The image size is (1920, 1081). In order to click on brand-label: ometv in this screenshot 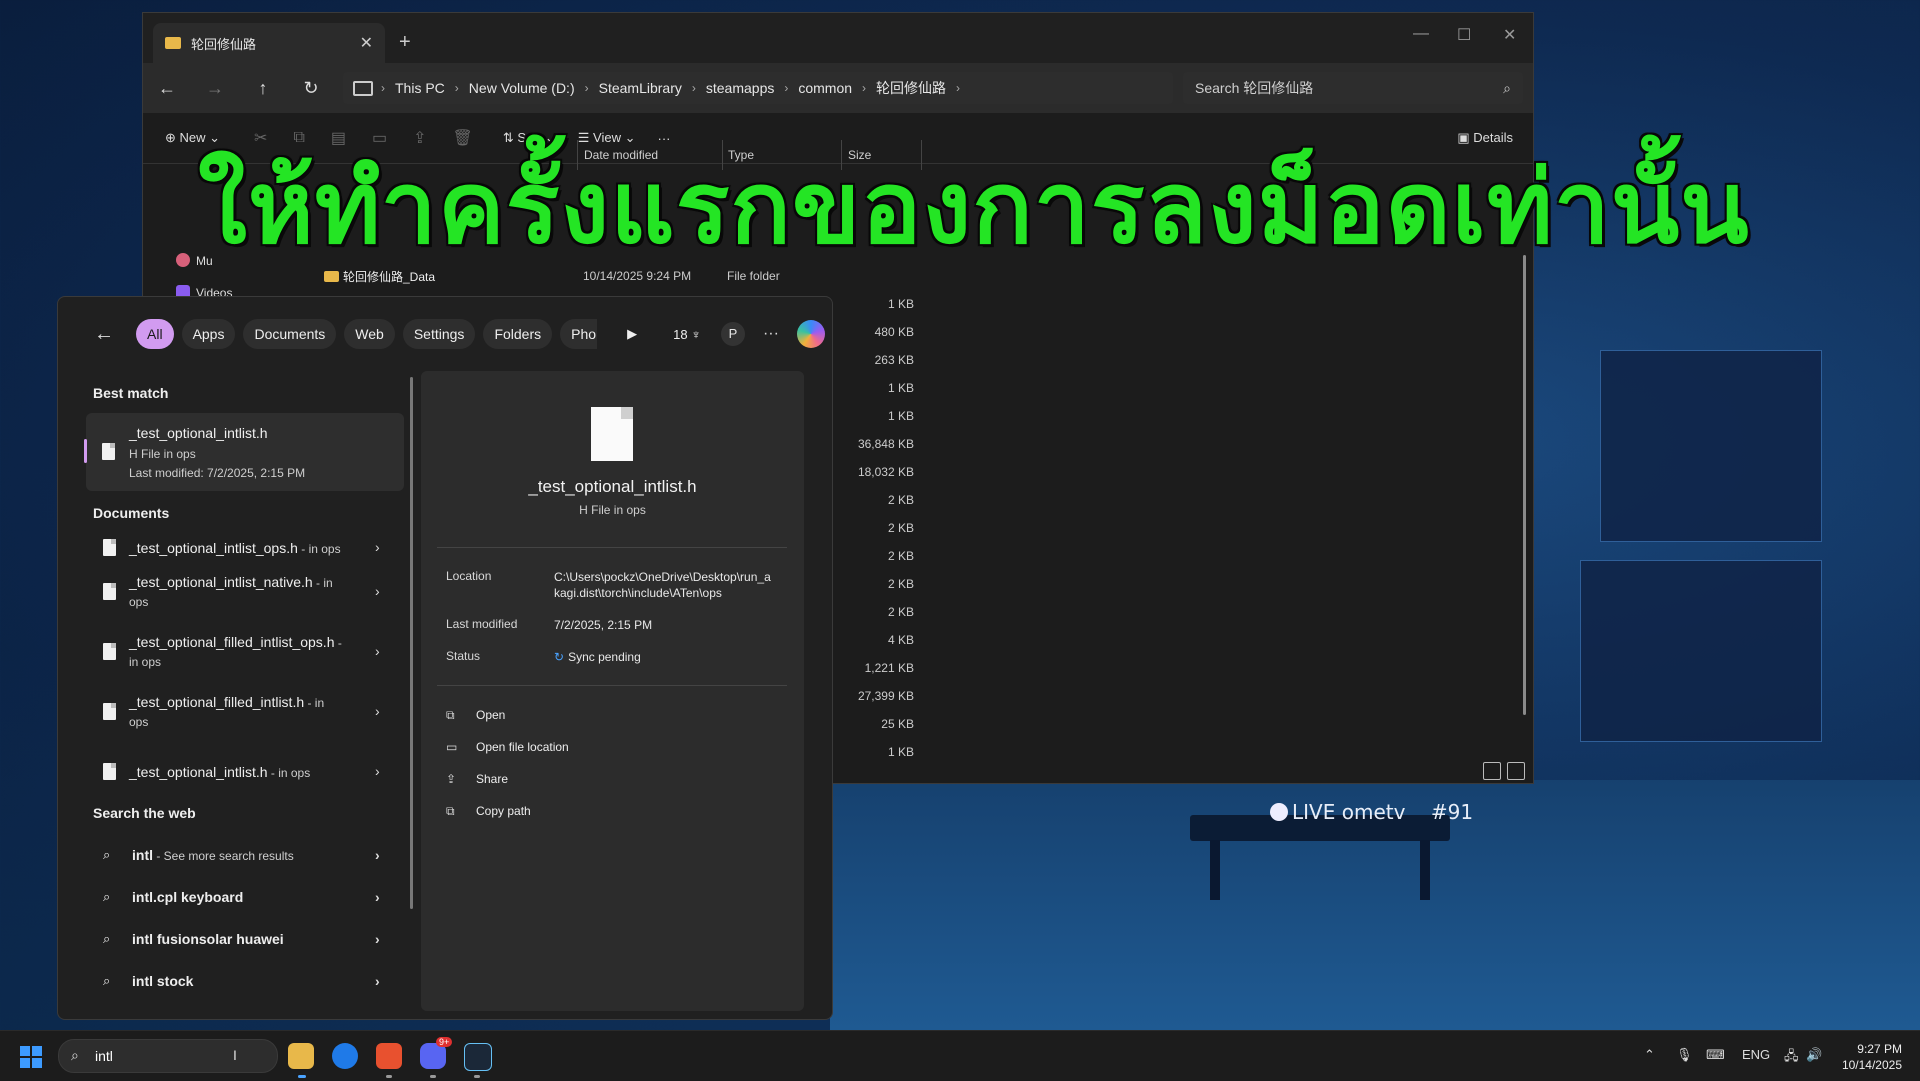, I will do `click(1373, 812)`.